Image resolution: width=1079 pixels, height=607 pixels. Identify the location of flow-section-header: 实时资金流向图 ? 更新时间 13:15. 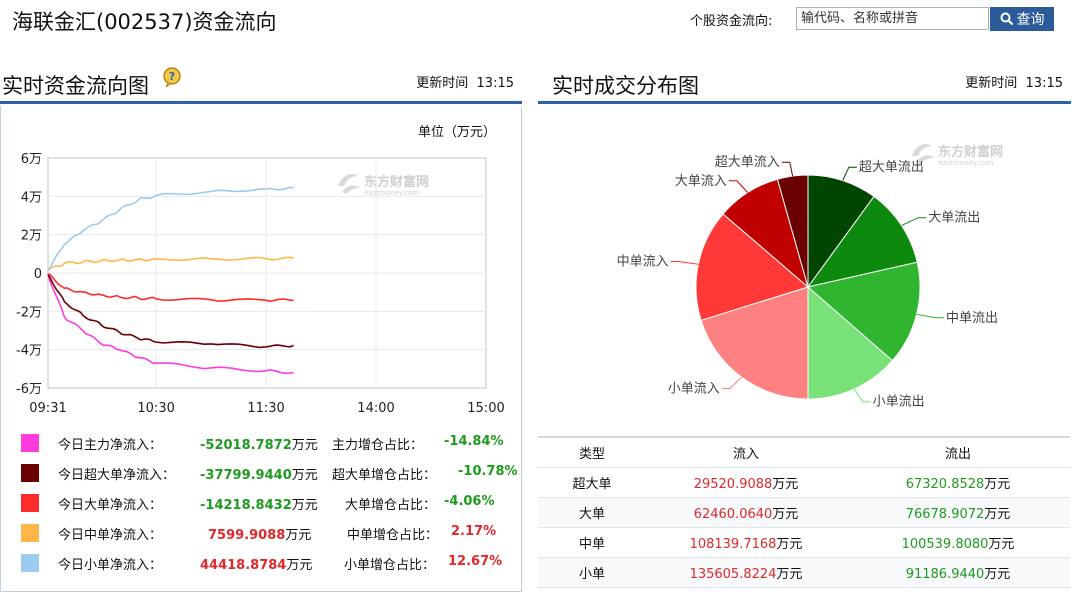
(261, 85).